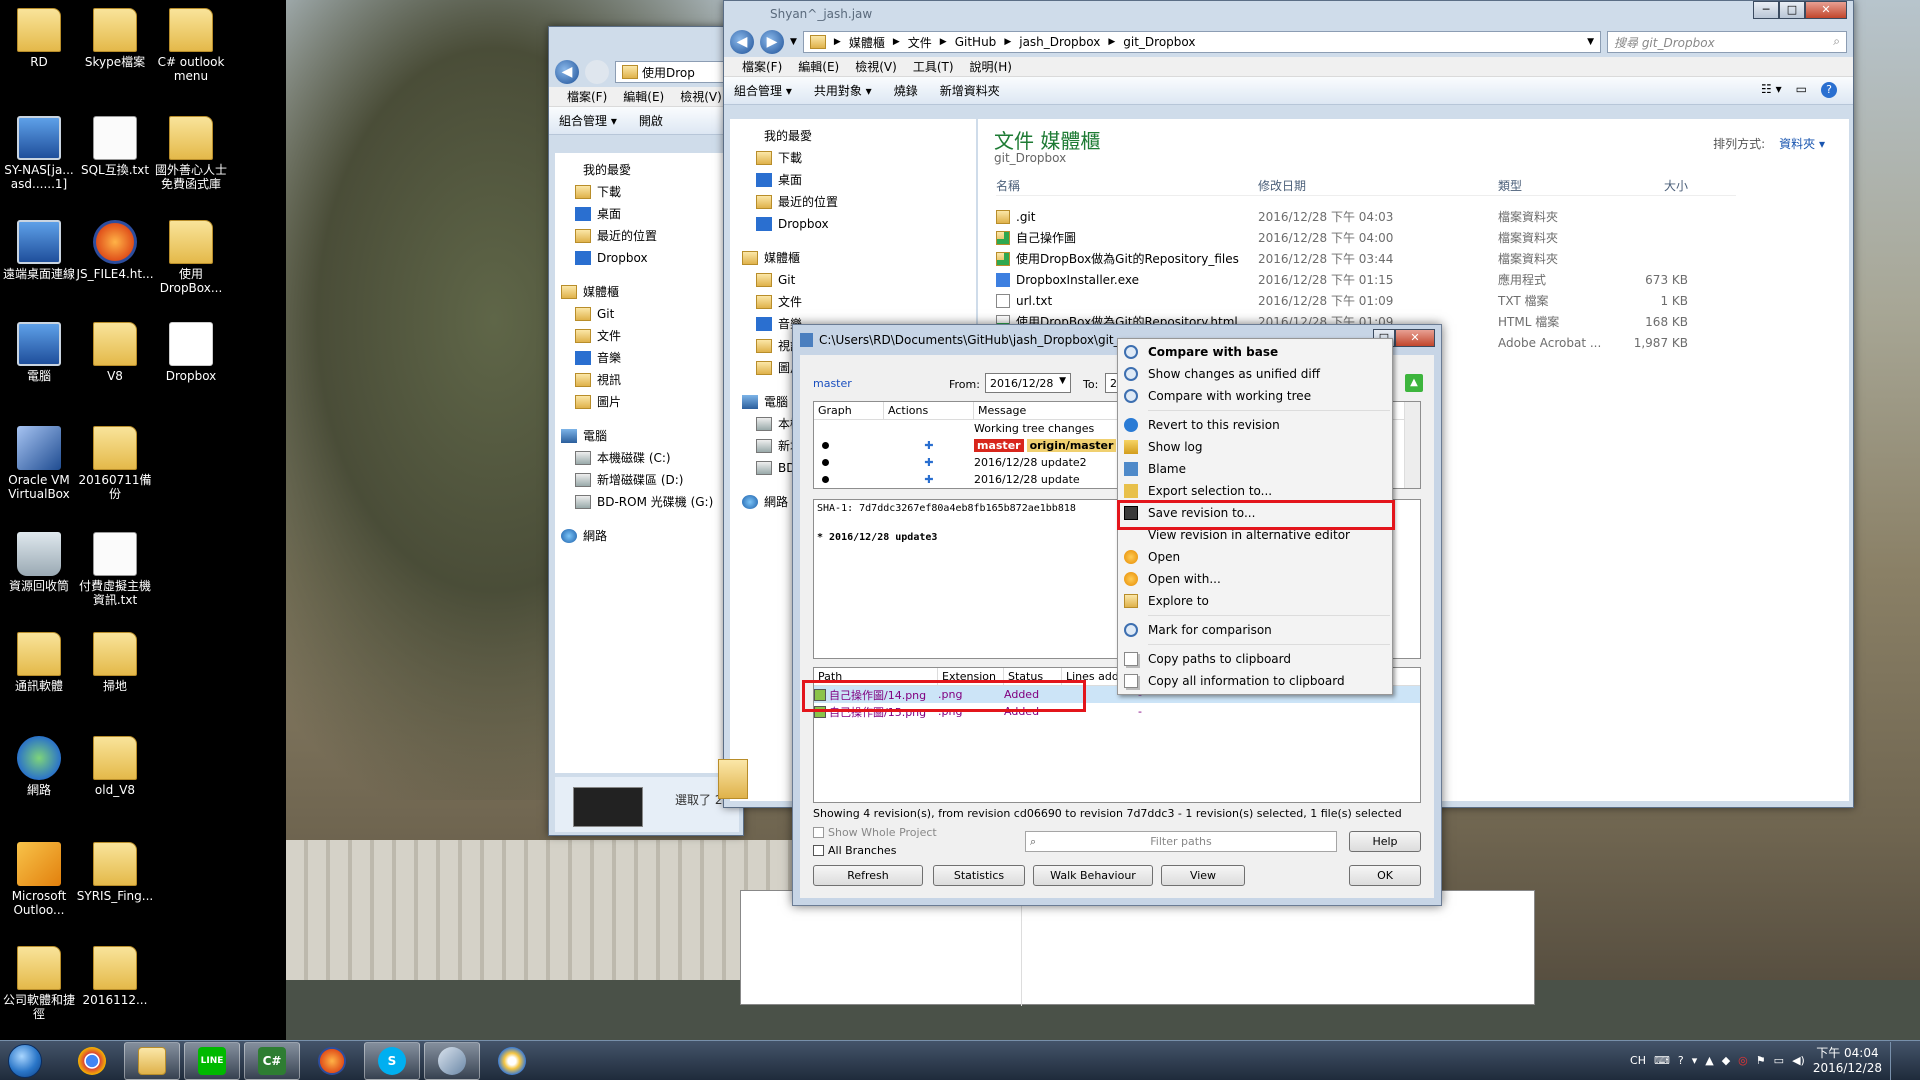 This screenshot has height=1080, width=1920. What do you see at coordinates (39, 36) in the screenshot?
I see `desktop-icon: RD` at bounding box center [39, 36].